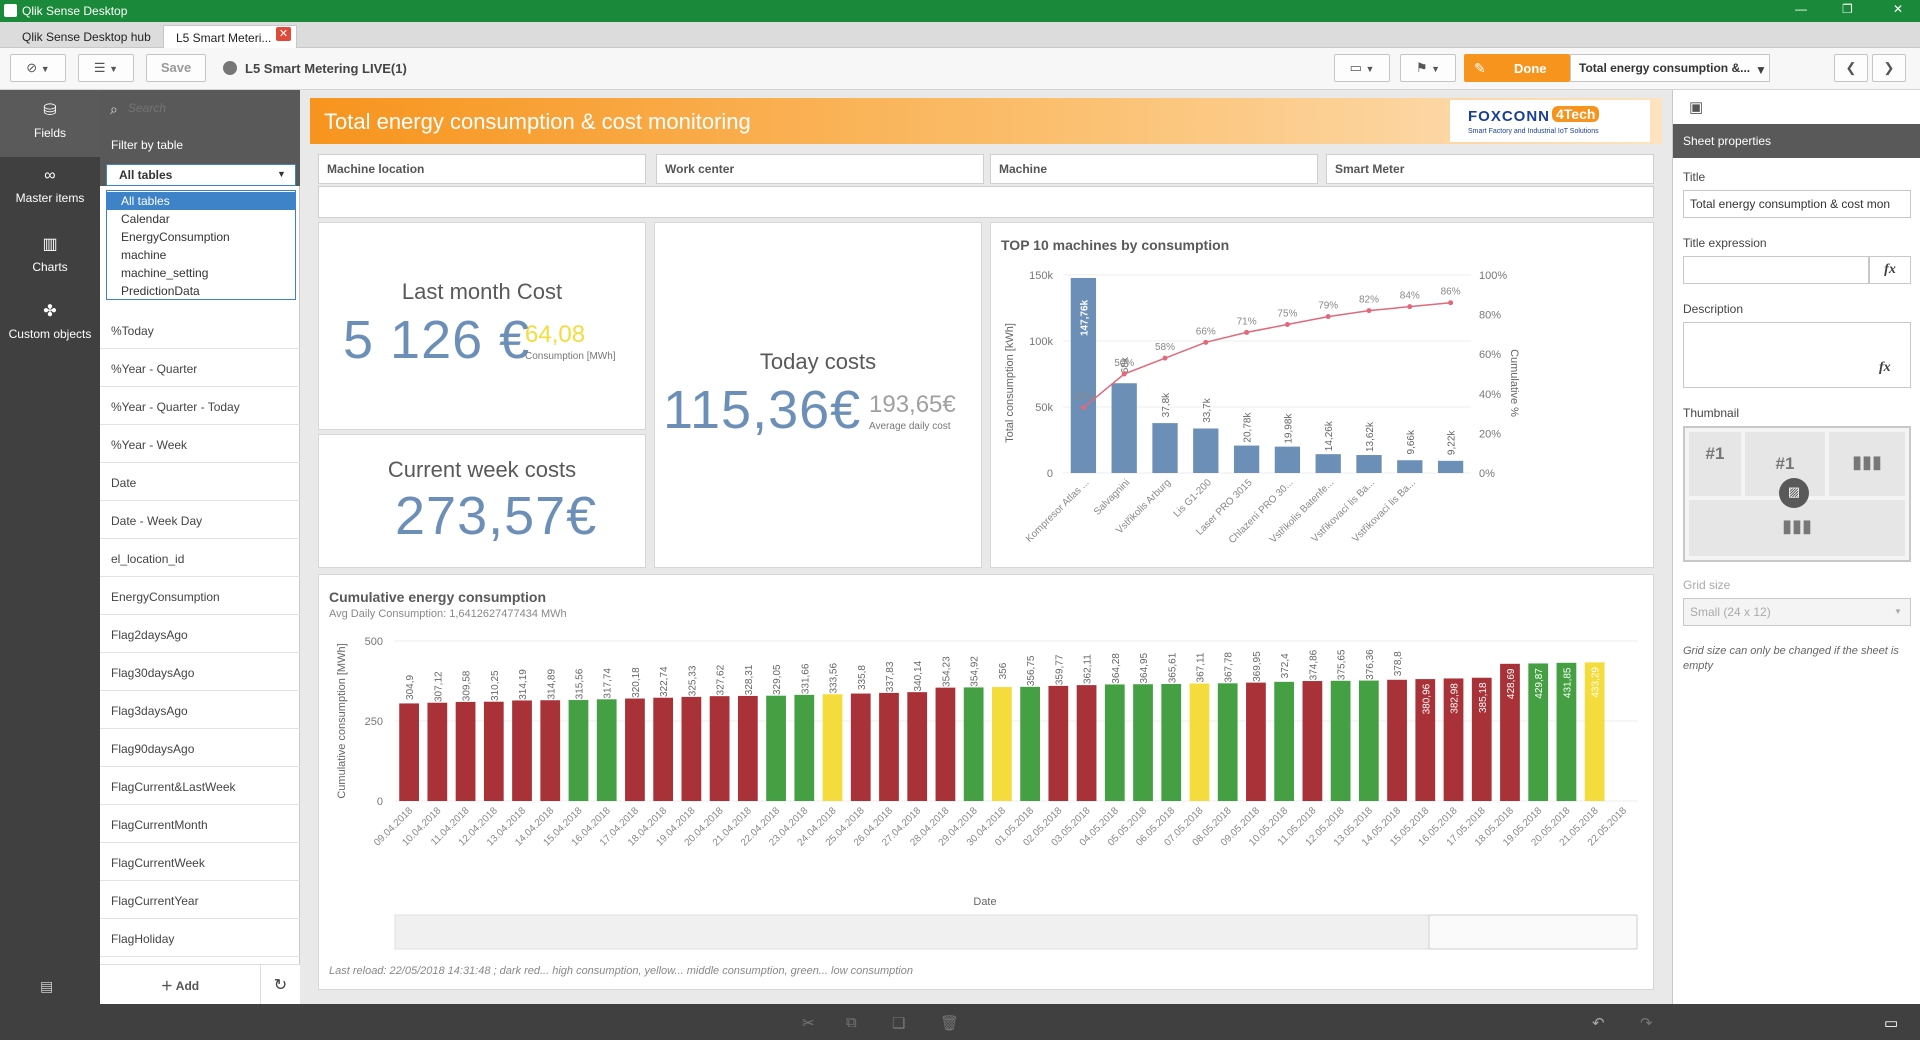 The image size is (1920, 1040). Describe the element at coordinates (200, 862) in the screenshot. I see `field-item: FlagCurrentWeek` at that location.